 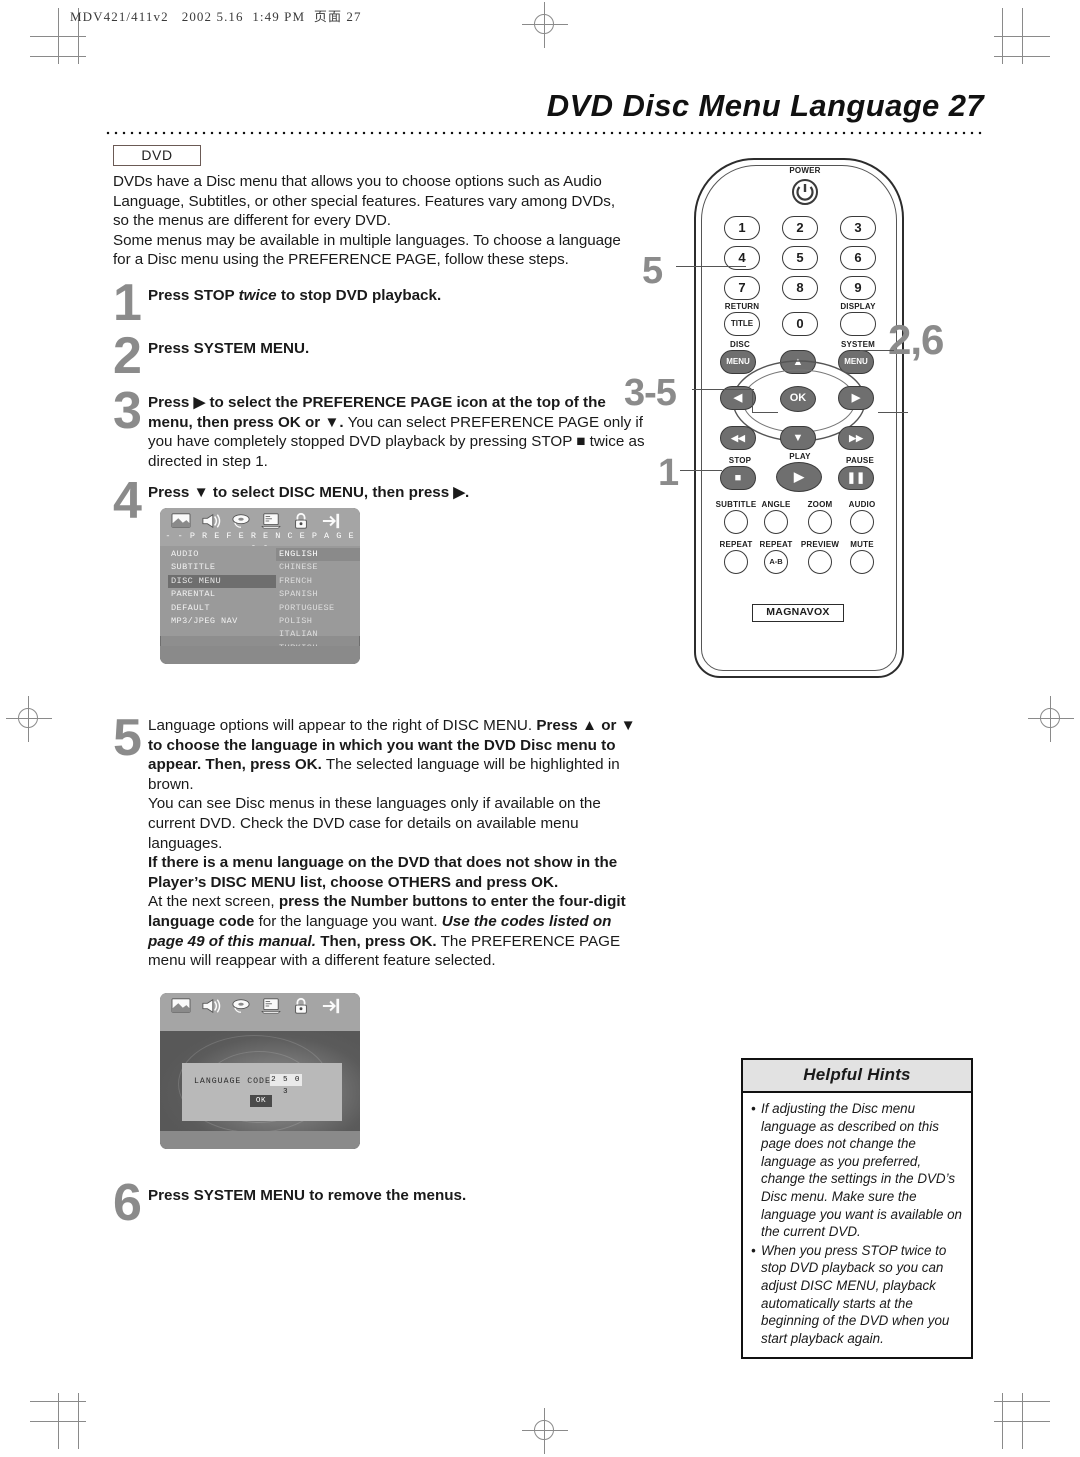 What do you see at coordinates (260, 529) in the screenshot?
I see `screen-icon-bar: - - P R E F E R E N C E P A G E - -` at bounding box center [260, 529].